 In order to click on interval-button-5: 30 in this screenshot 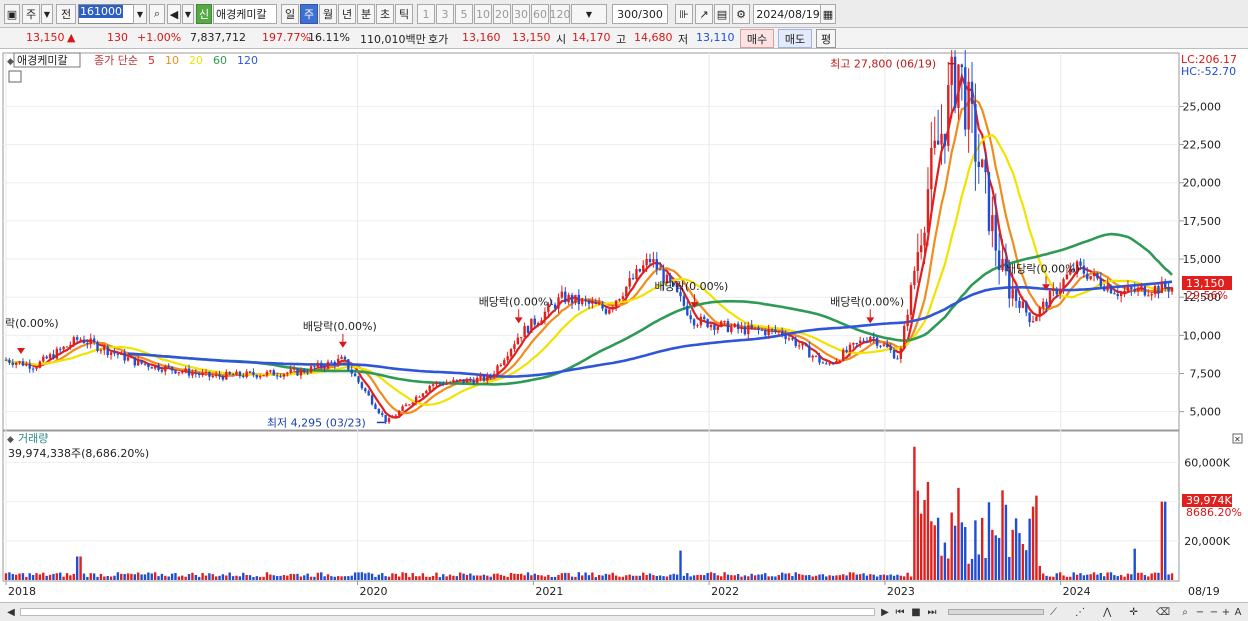, I will do `click(521, 14)`.